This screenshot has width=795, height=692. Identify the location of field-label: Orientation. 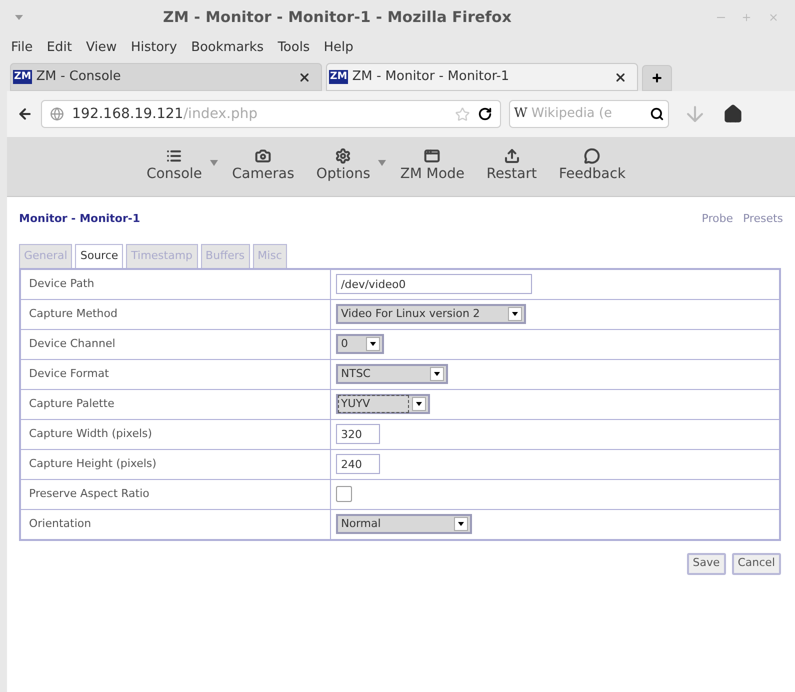
(176, 524).